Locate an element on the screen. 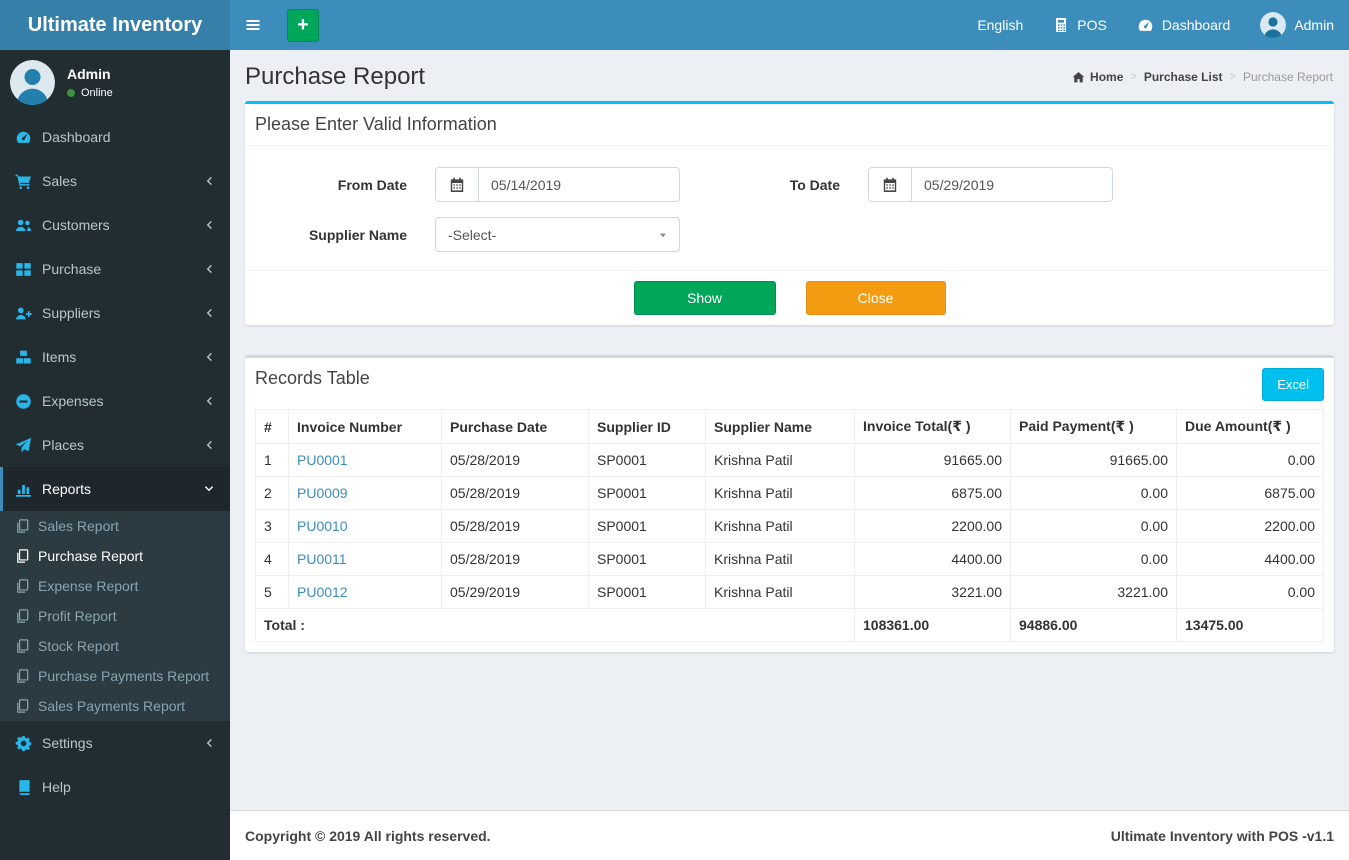 The width and height of the screenshot is (1349, 860). minus-circle-icon is located at coordinates (23, 401).